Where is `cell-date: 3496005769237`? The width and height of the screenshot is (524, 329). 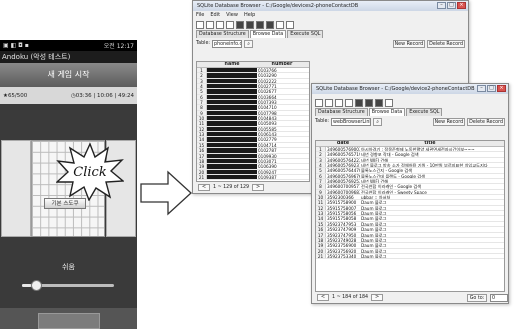
cell-date: 3496005769237 is located at coordinates (343, 165).